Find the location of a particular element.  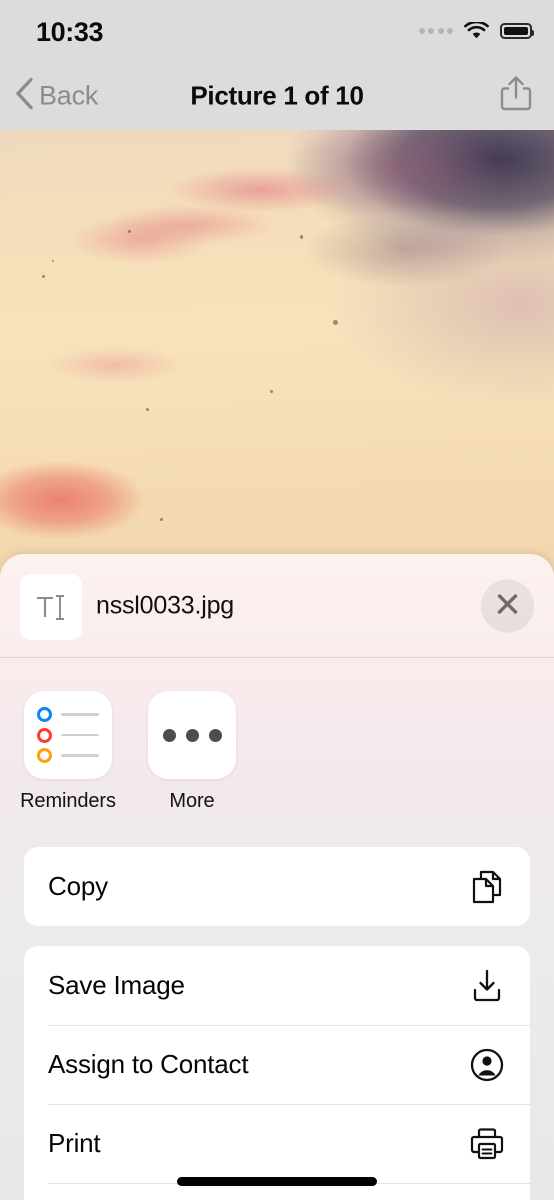

app-shortcut-label: More is located at coordinates (192, 801).